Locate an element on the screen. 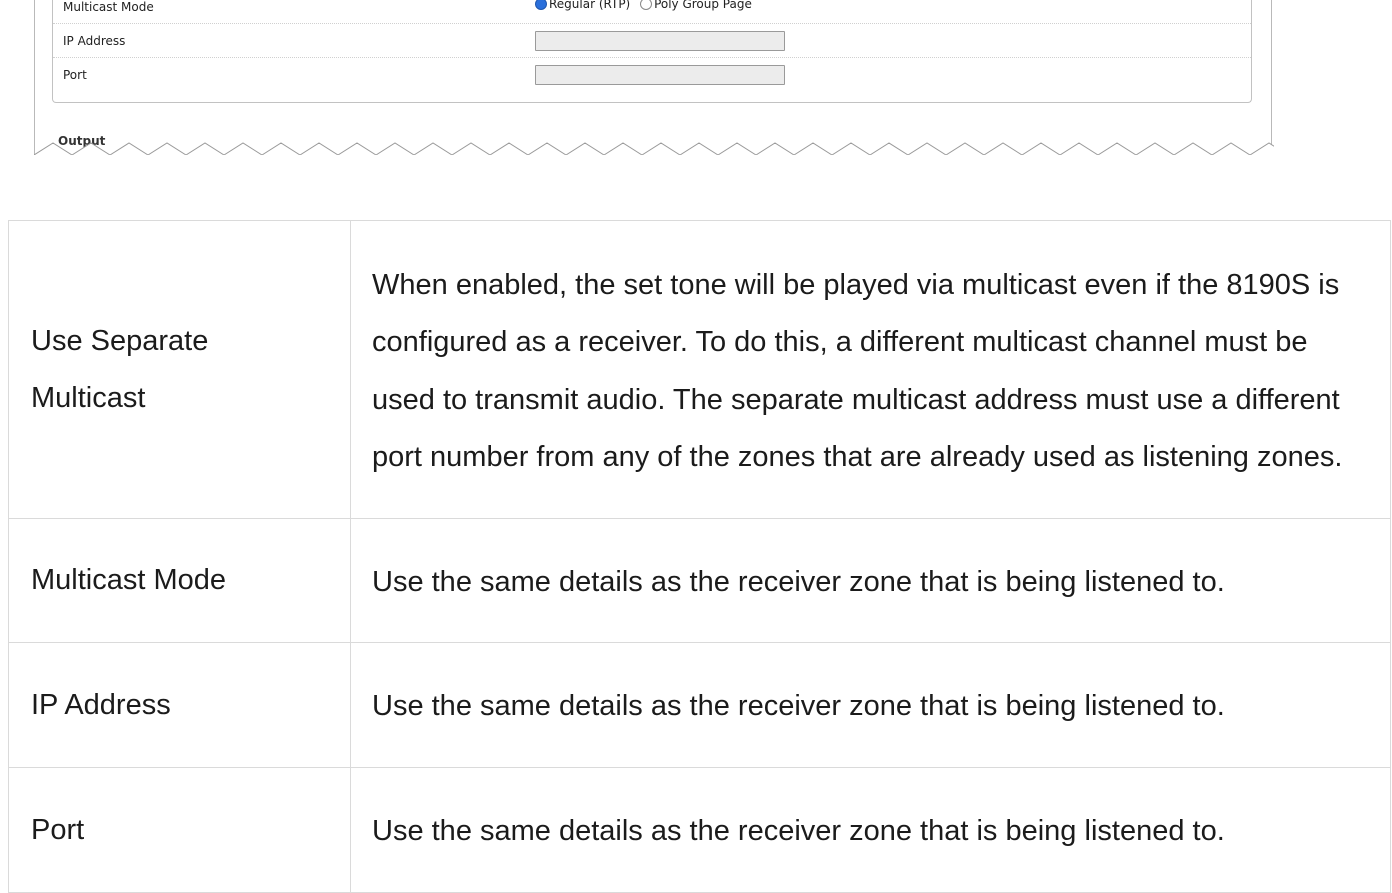 This screenshot has width=1392, height=893. radio-regular-rtp-label: Regular (RTP) is located at coordinates (590, 5).